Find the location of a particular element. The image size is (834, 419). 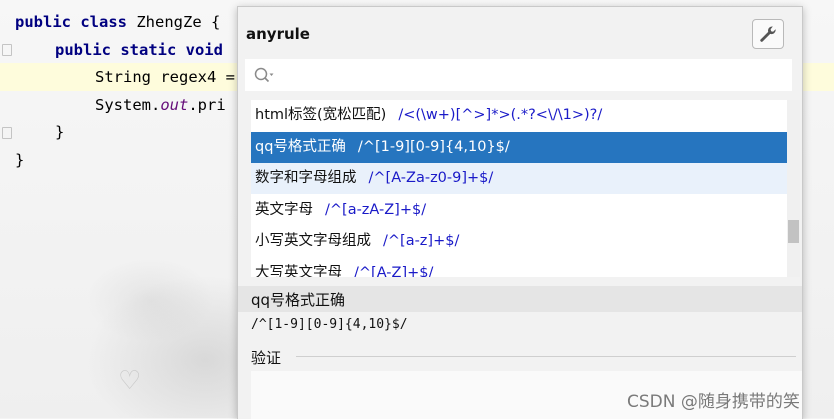

rule-pattern: /^[A-Za-z0-9]+$/ is located at coordinates (431, 178).